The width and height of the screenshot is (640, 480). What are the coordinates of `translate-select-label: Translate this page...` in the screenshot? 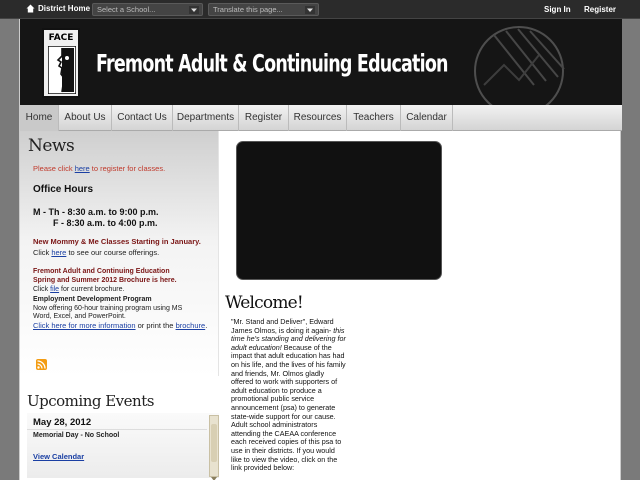 It's located at (248, 9).